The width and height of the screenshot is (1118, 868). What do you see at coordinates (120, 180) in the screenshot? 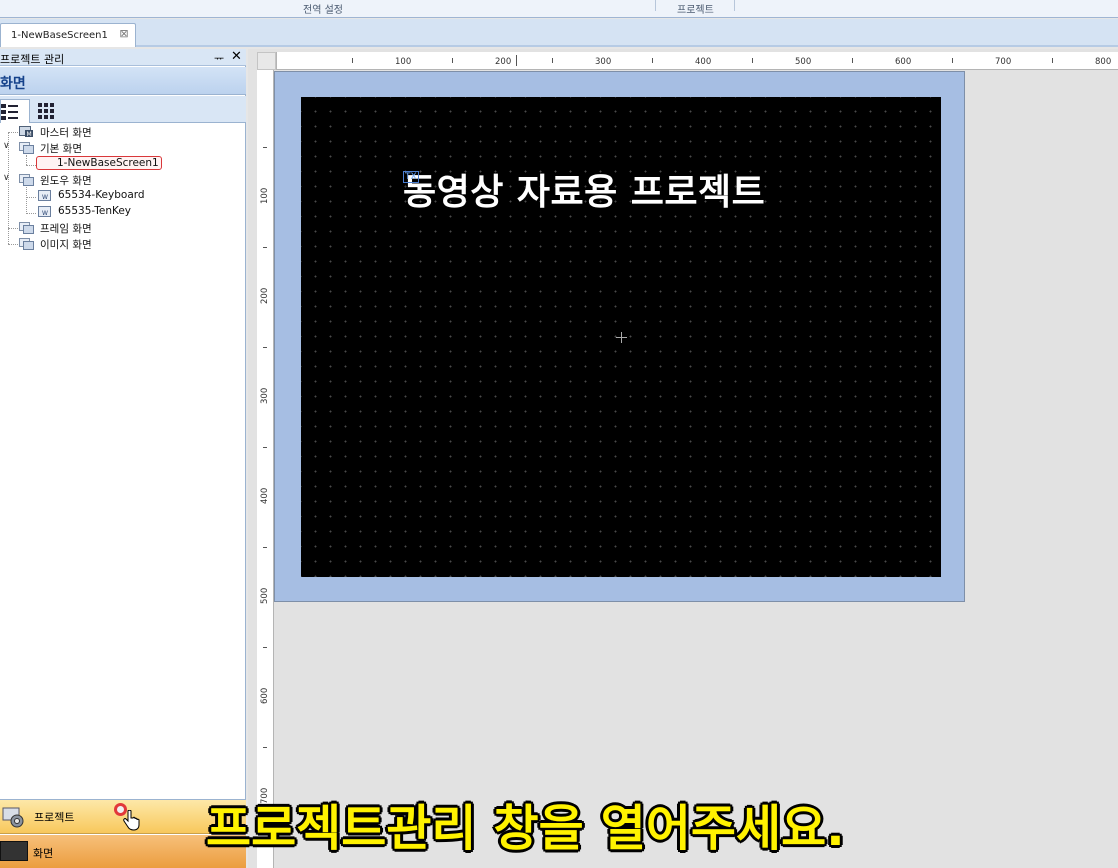
I see `tree-item-window-screens: ∨ 윈도우 화면` at bounding box center [120, 180].